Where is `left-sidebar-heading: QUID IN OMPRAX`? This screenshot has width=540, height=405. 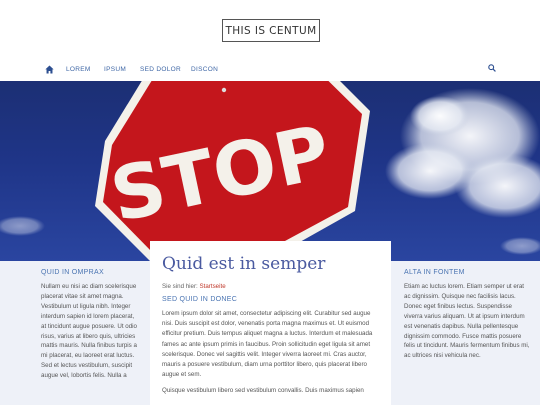
left-sidebar-heading: QUID IN OMPRAX is located at coordinates (72, 272).